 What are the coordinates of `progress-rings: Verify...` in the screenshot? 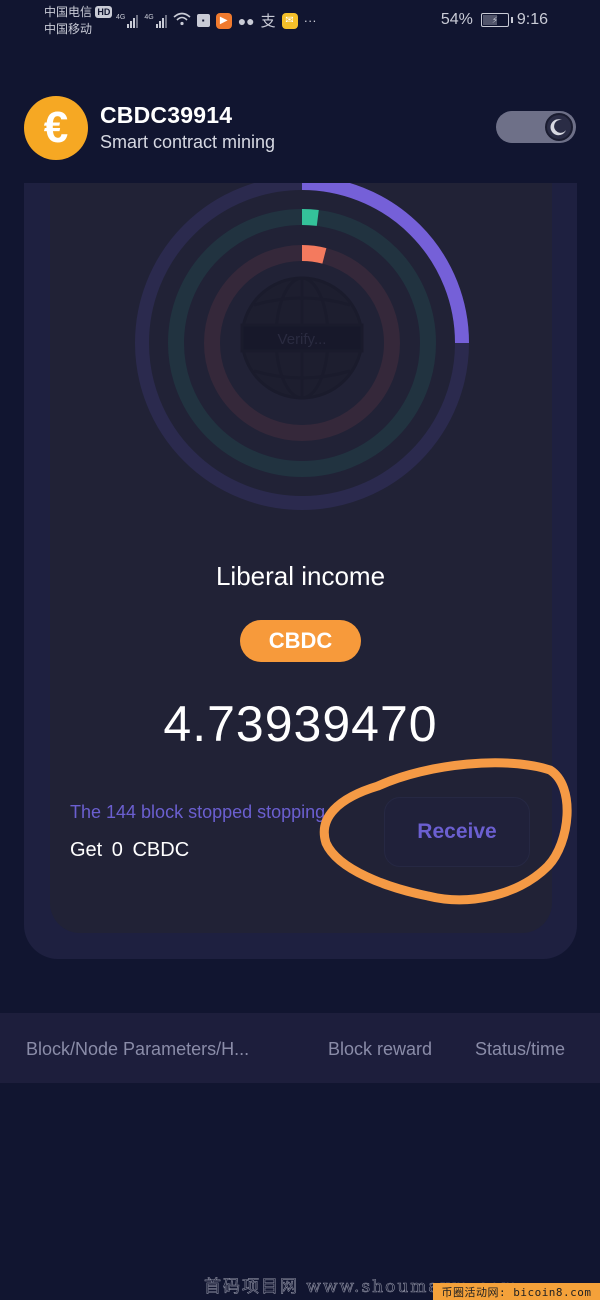 It's located at (302, 346).